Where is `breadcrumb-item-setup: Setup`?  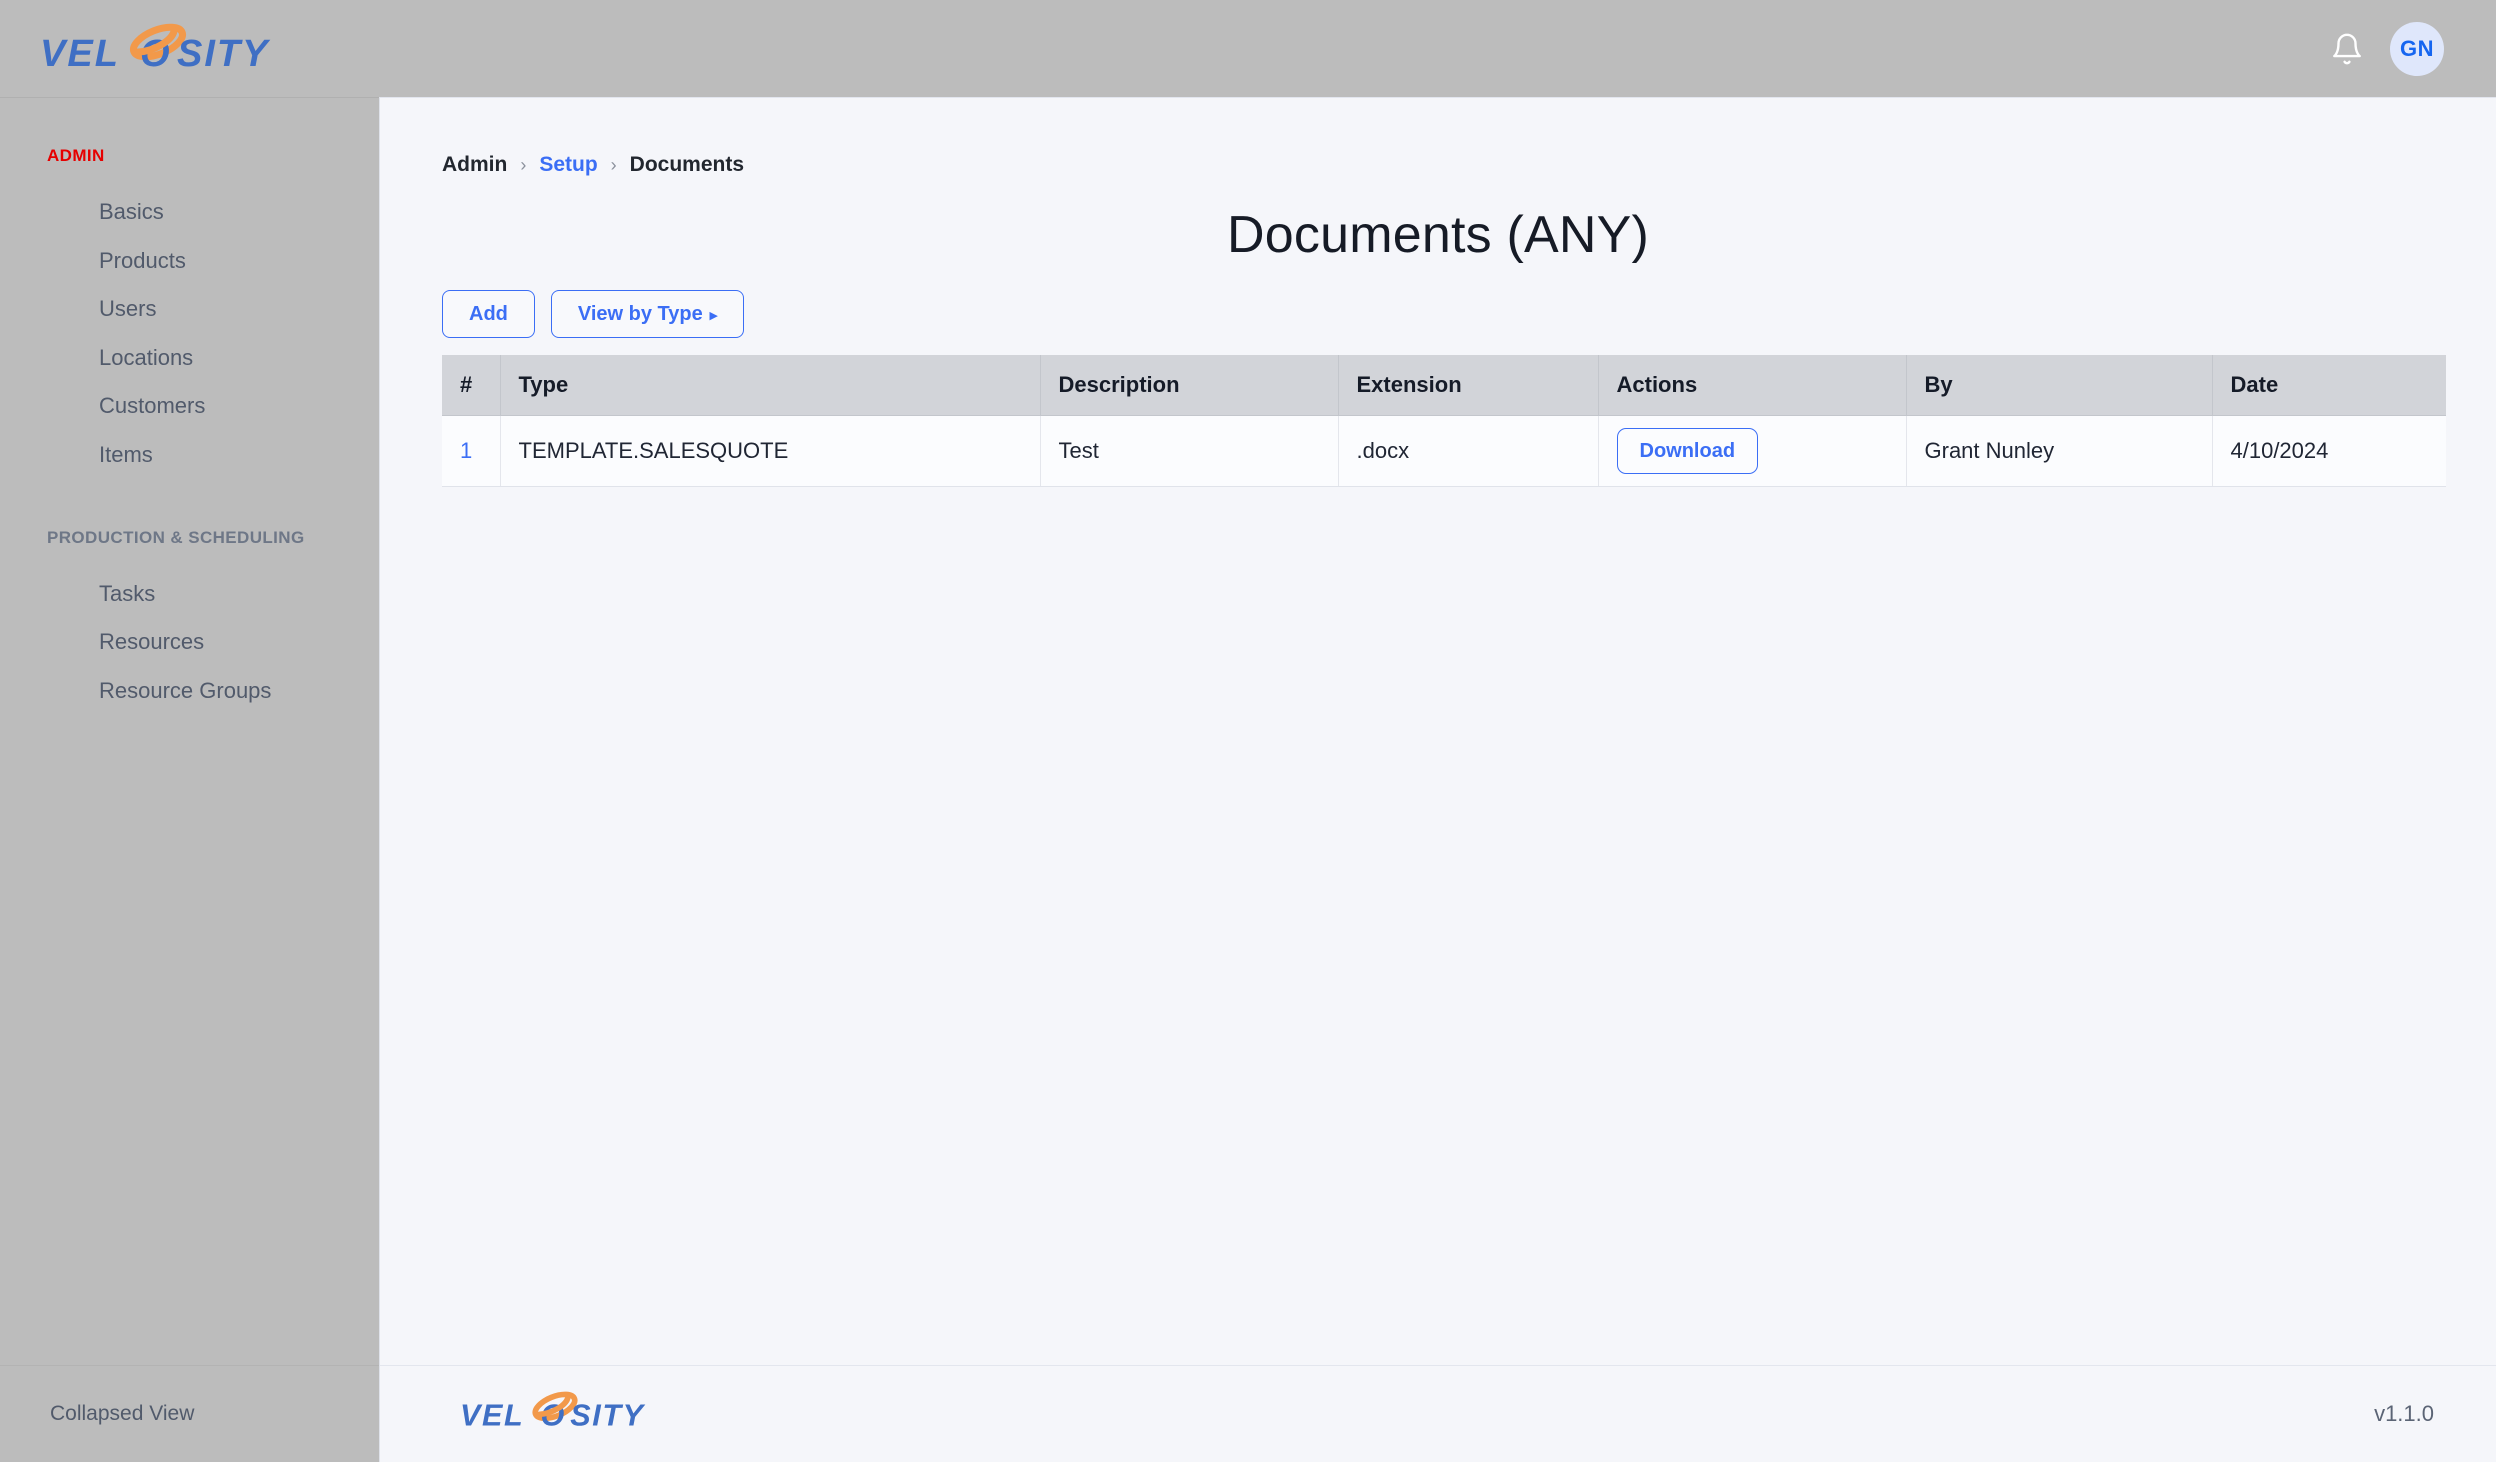 breadcrumb-item-setup: Setup is located at coordinates (568, 165).